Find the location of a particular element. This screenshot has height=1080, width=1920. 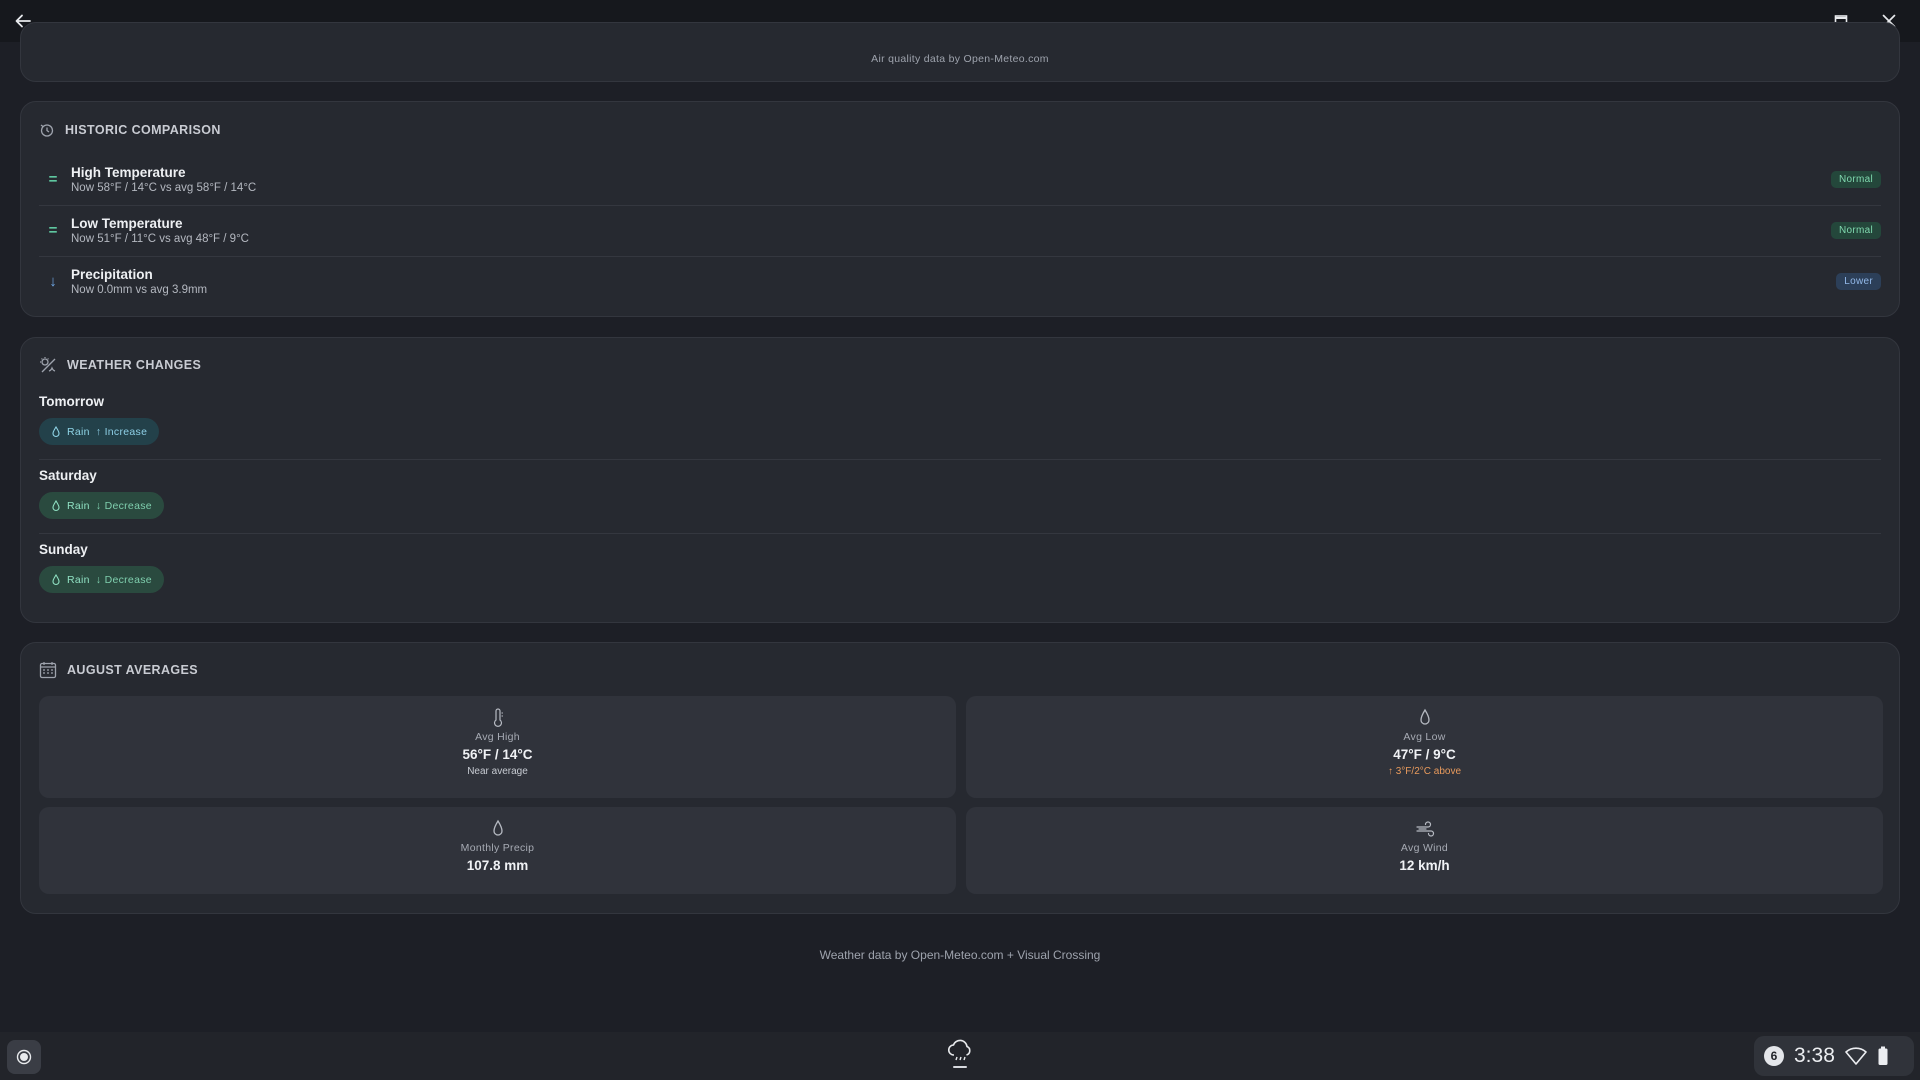

calendar-icon is located at coordinates (48, 670).